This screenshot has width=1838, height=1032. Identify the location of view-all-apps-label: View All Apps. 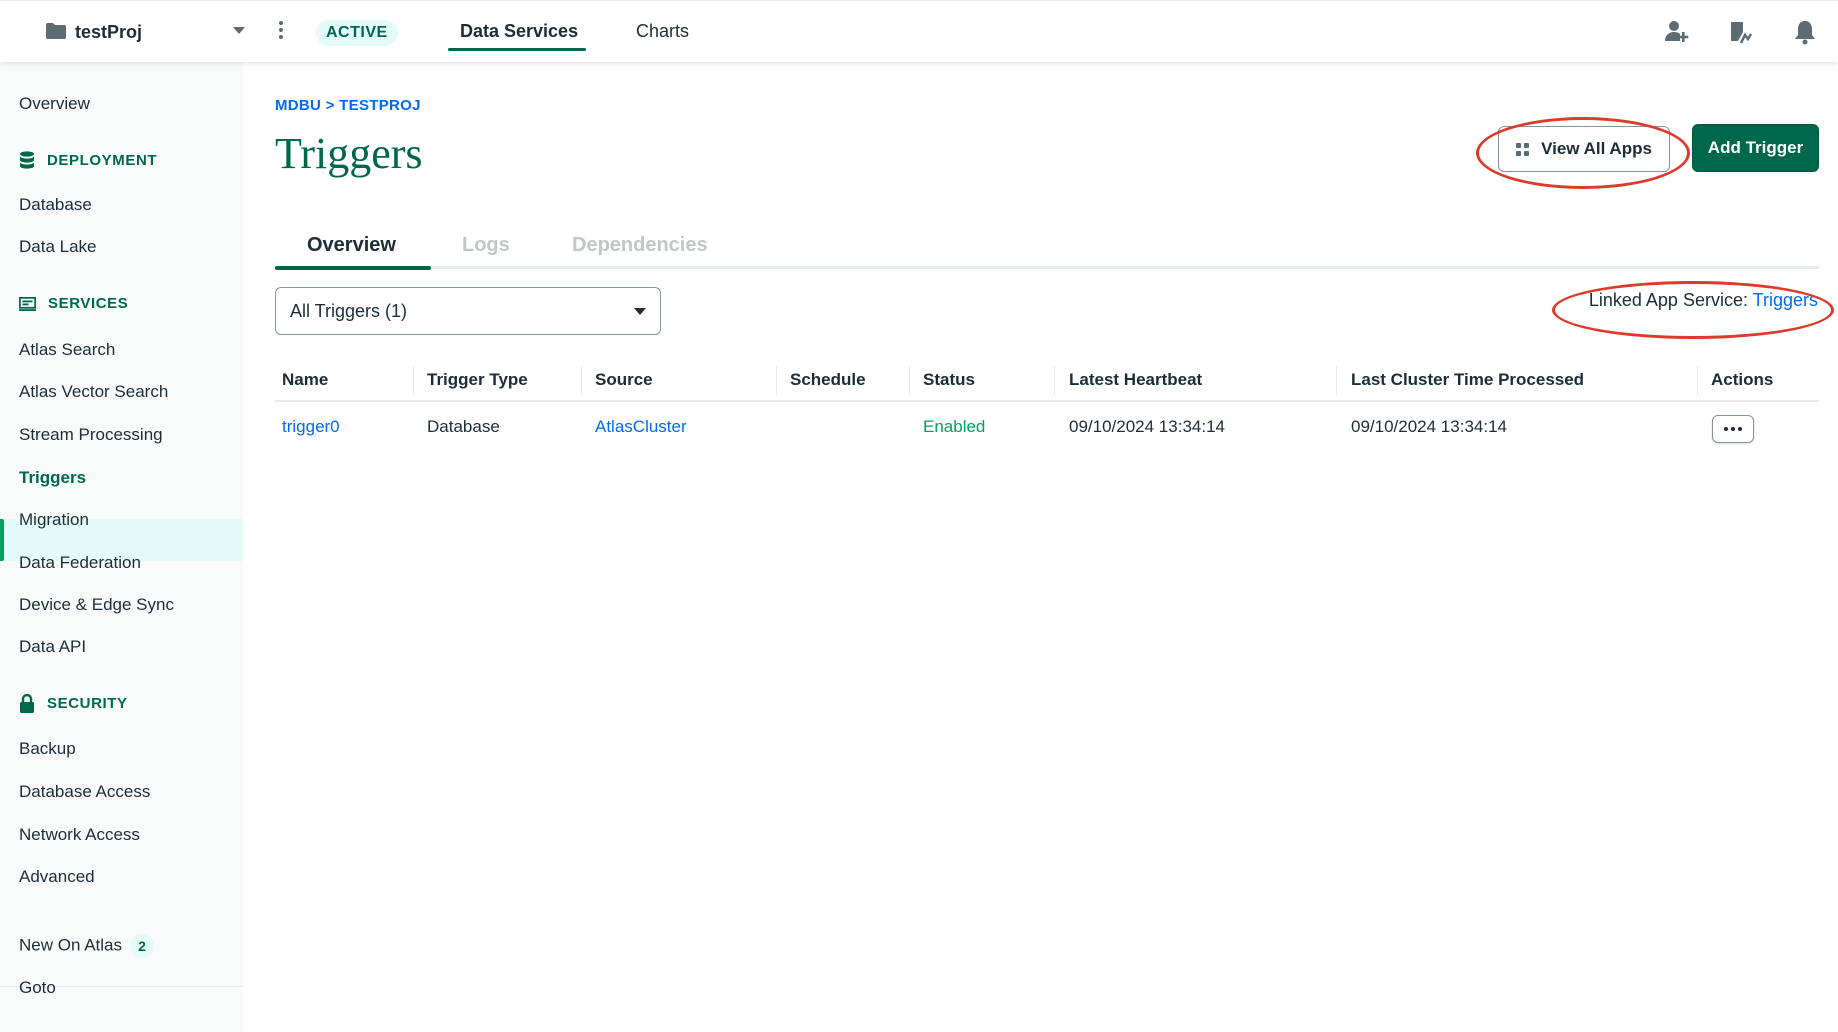
(1596, 148).